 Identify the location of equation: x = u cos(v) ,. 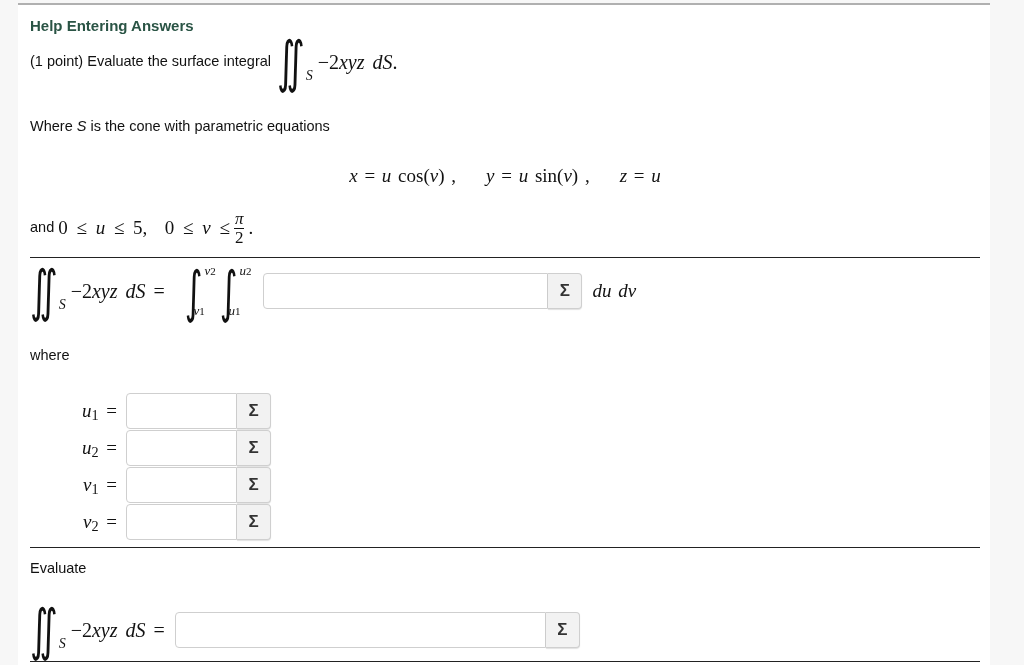
(402, 176).